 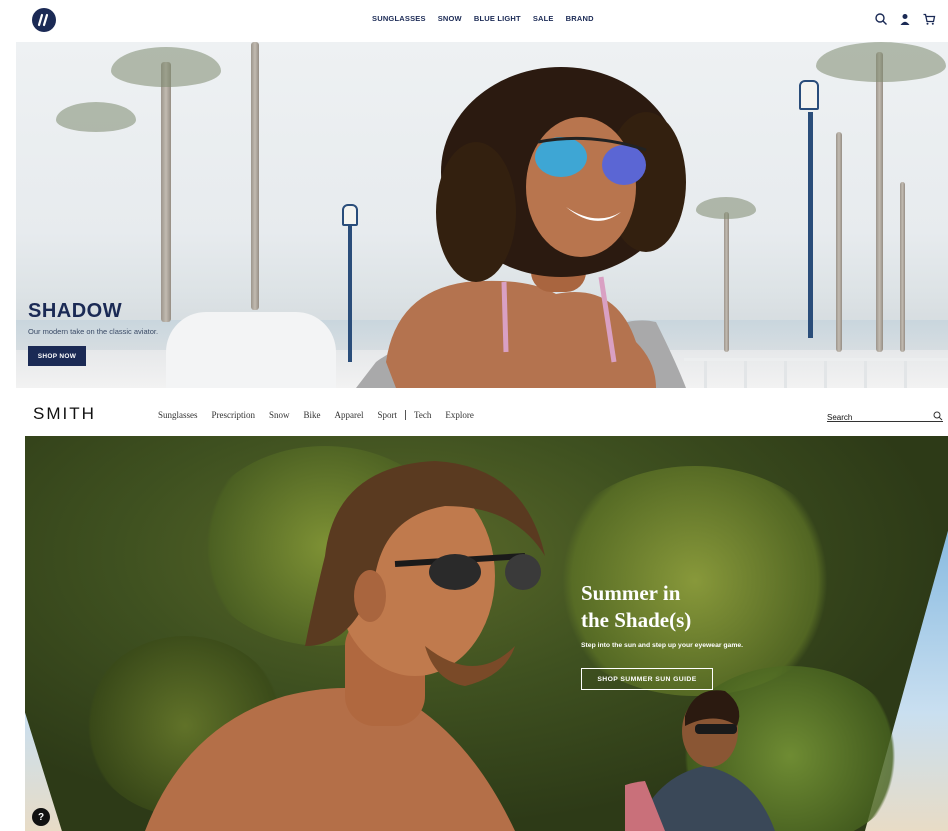 What do you see at coordinates (700, 760) in the screenshot?
I see `secondary-model-image` at bounding box center [700, 760].